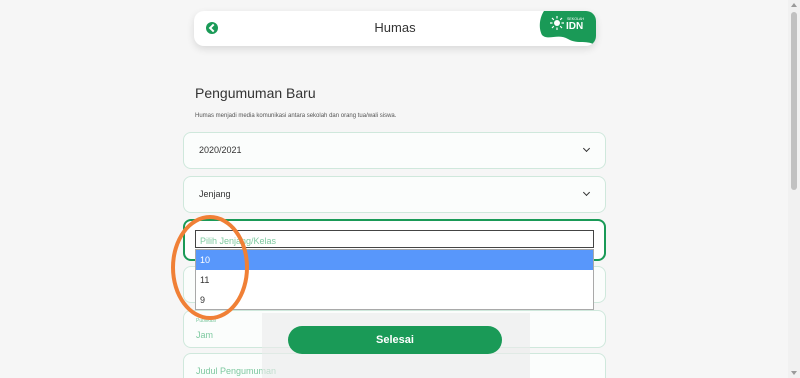 This screenshot has width=800, height=378. Describe the element at coordinates (395, 340) in the screenshot. I see `selesai-button: Selesai` at that location.